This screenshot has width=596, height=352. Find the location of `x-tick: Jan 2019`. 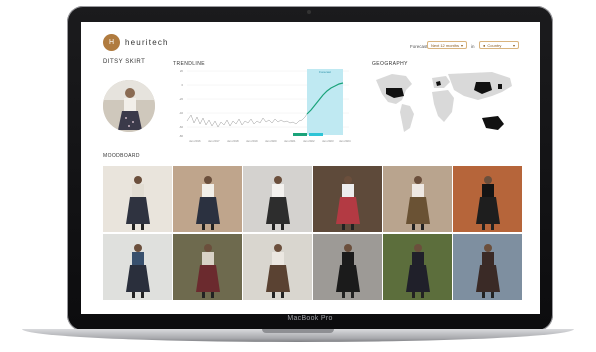

x-tick: Jan 2019 is located at coordinates (252, 141).